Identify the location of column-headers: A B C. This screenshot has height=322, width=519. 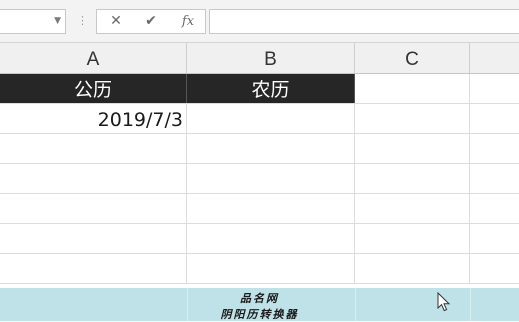
(259, 58).